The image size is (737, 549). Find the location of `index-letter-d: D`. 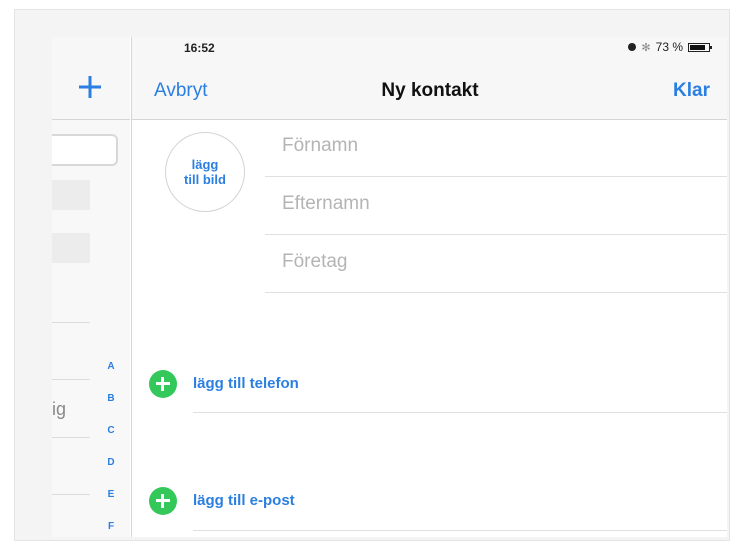

index-letter-d: D is located at coordinates (111, 473).